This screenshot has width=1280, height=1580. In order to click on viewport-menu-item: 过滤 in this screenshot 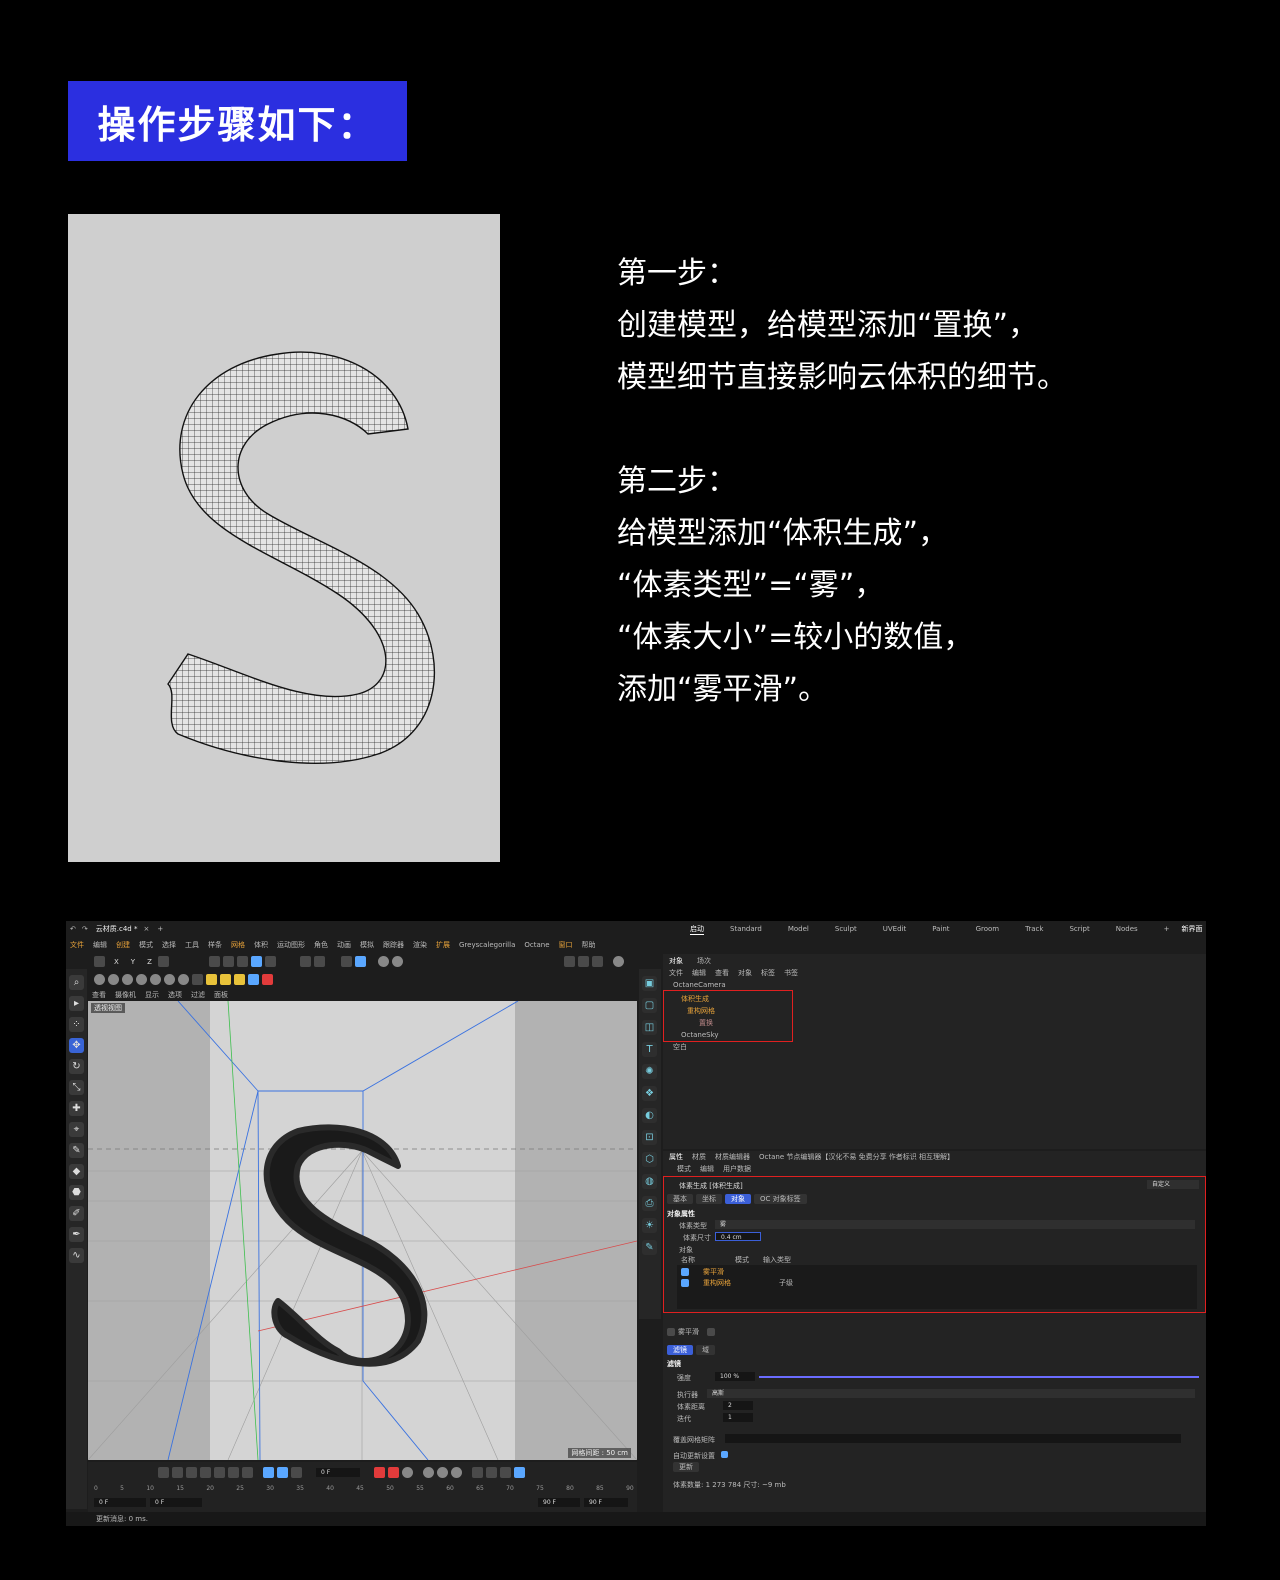, I will do `click(198, 995)`.